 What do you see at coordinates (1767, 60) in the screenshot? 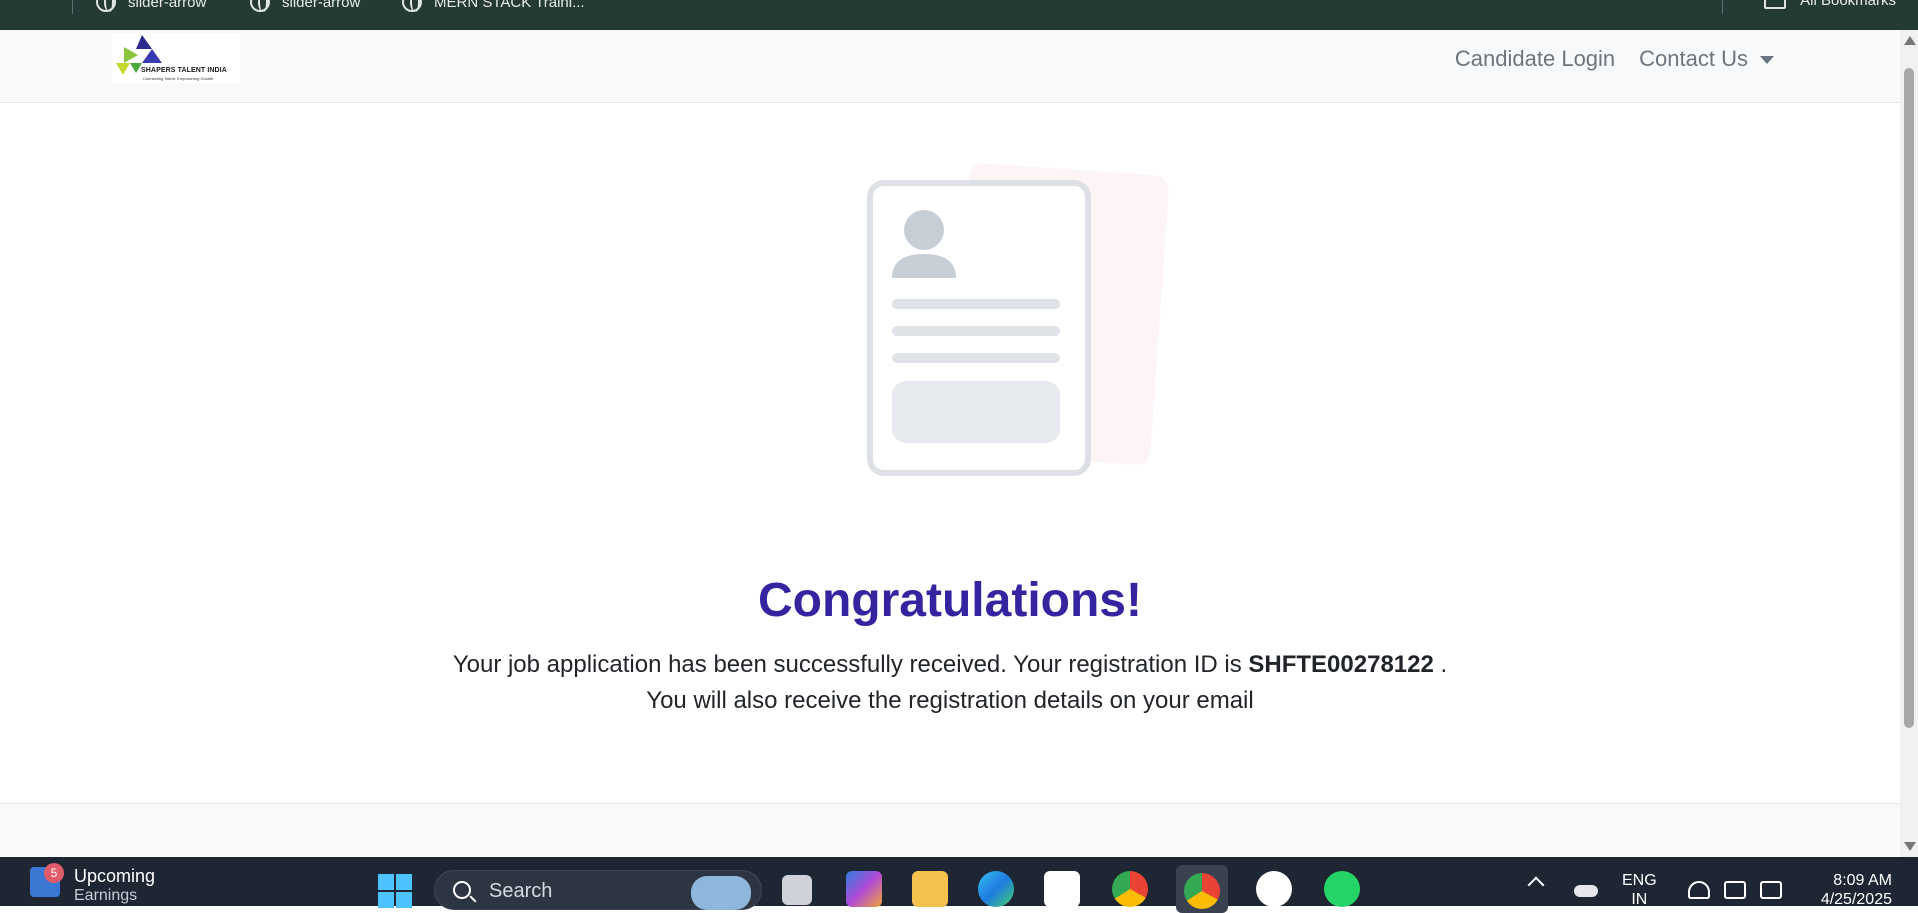
I see `caret-down-icon` at bounding box center [1767, 60].